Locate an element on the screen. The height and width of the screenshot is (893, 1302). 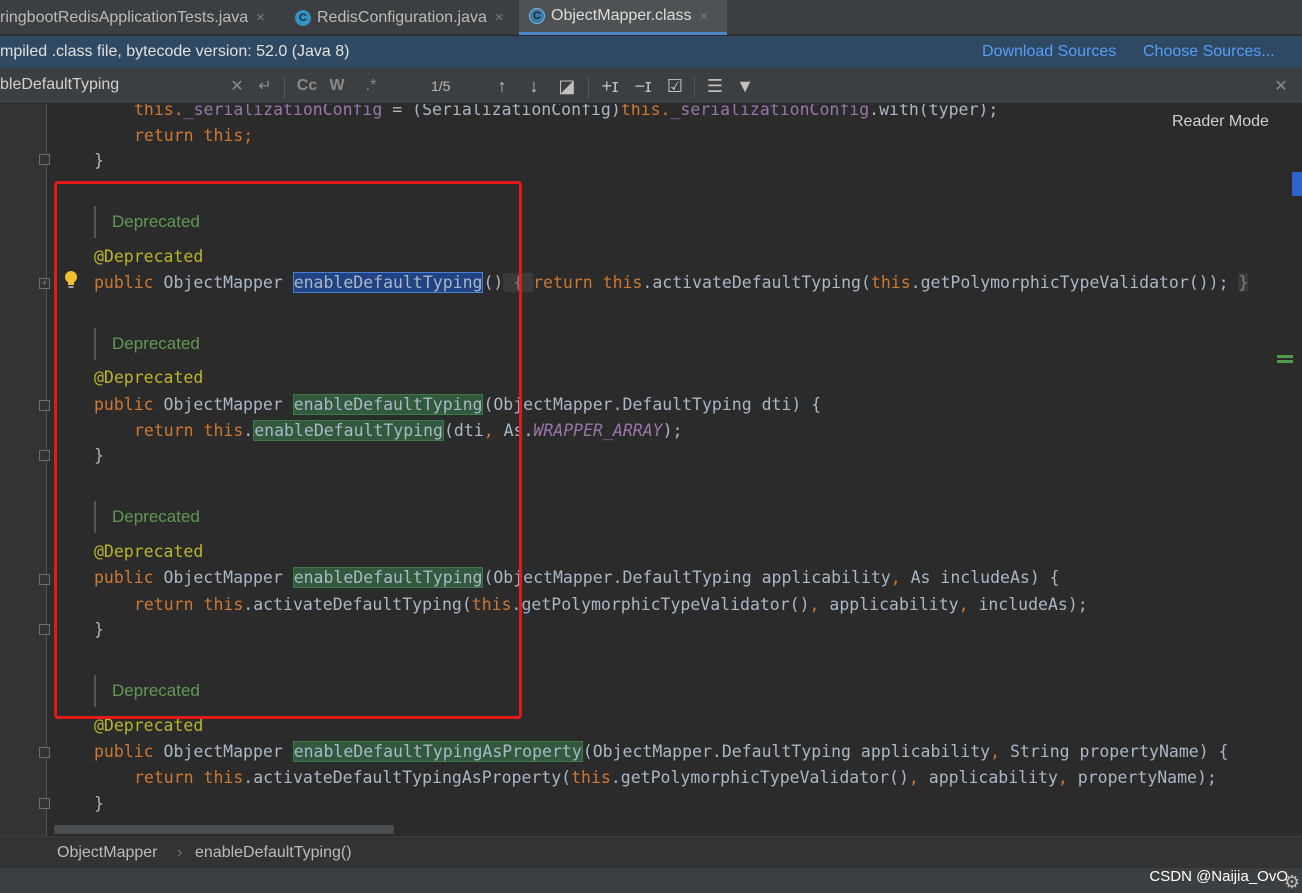
match-case-toggle: Cc is located at coordinates (307, 86).